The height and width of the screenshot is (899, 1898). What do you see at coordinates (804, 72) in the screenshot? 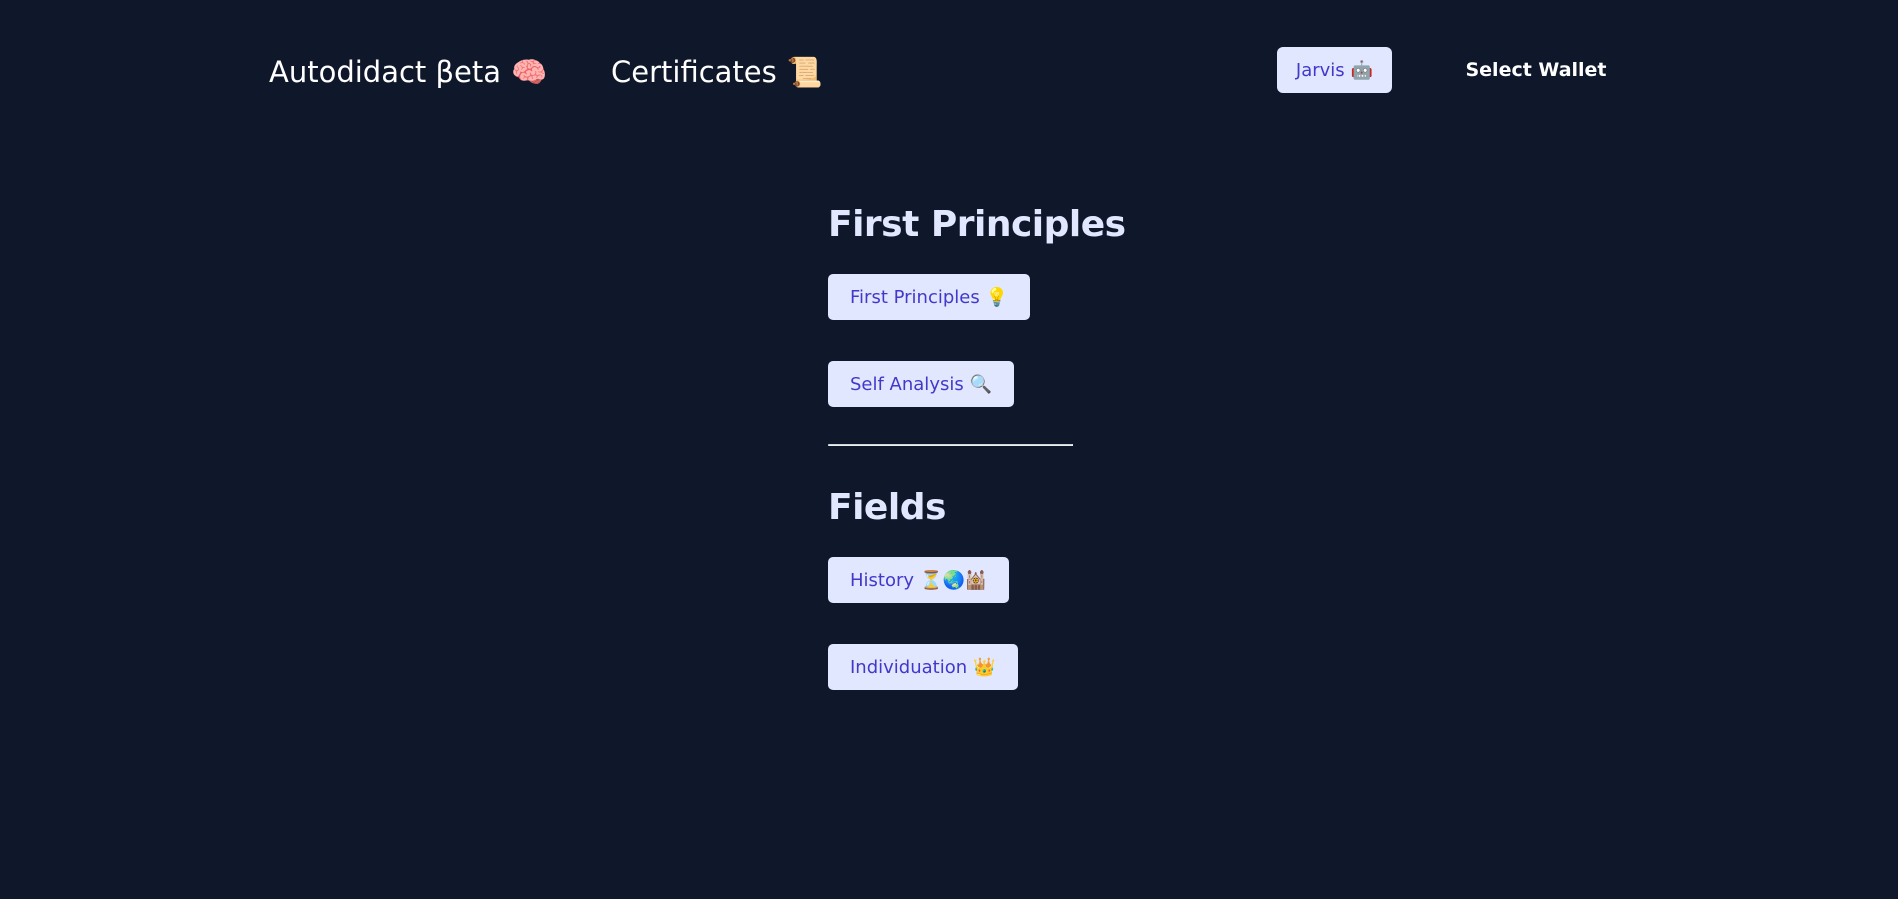
I see `scroll-icon: 📜` at bounding box center [804, 72].